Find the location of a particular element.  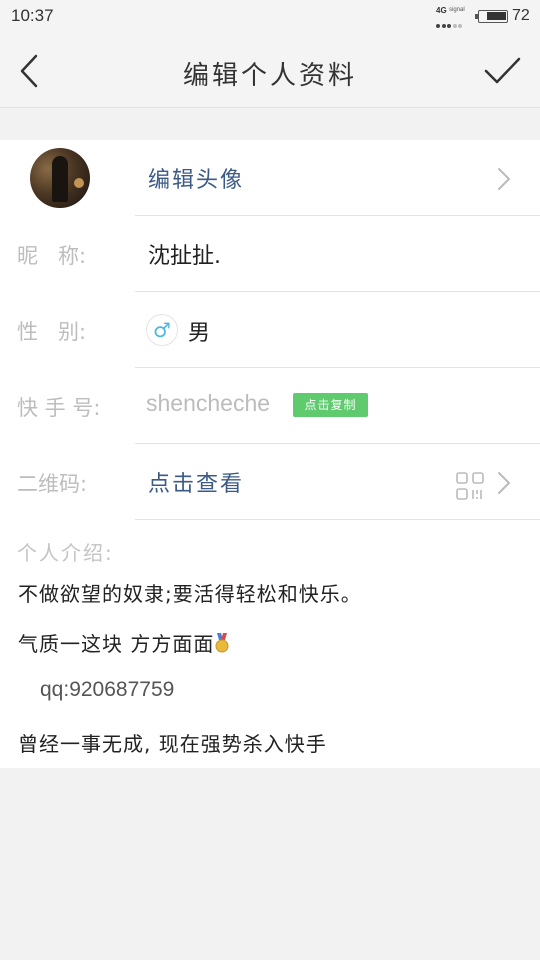

qr-code-icon is located at coordinates (470, 486).